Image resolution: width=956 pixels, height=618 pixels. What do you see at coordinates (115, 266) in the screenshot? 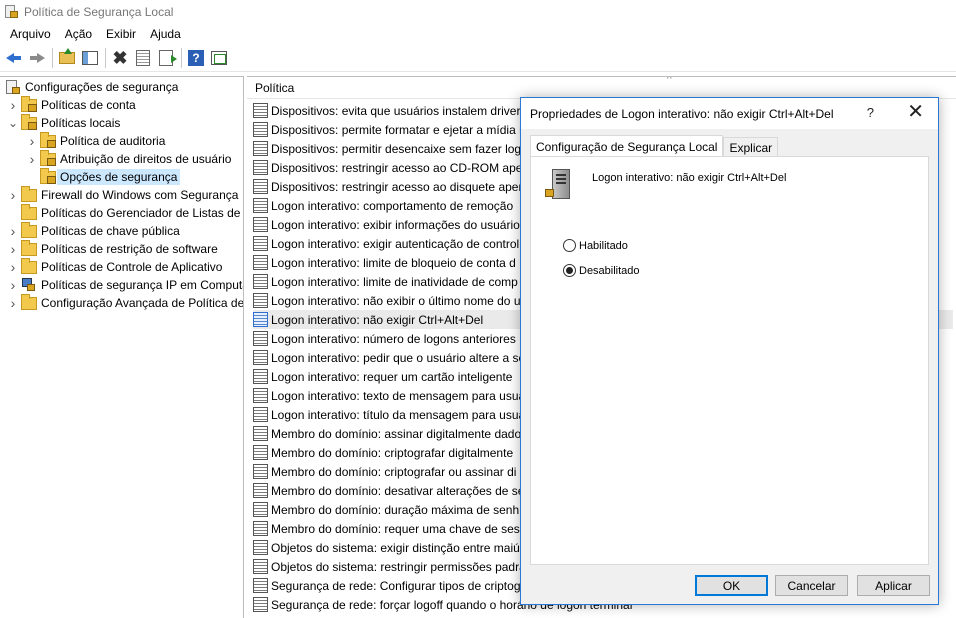
I see `tree-item-application-control: Políticas de Controle de Aplicativo` at bounding box center [115, 266].